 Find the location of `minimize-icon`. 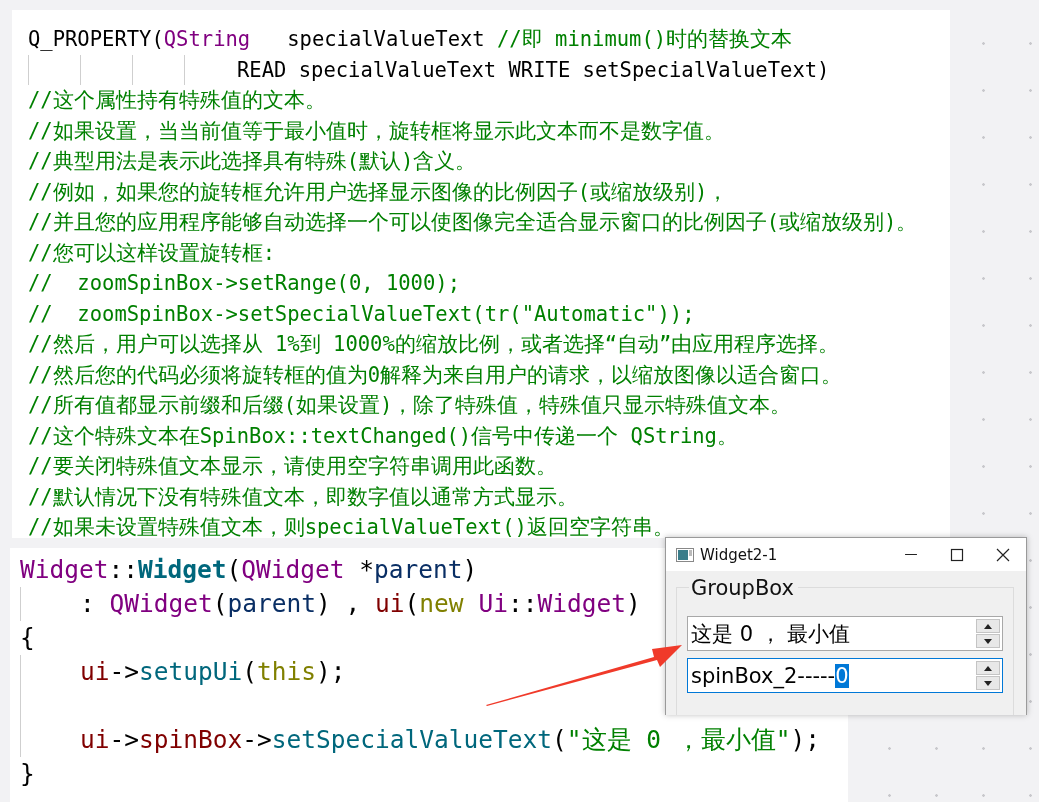

minimize-icon is located at coordinates (911, 554).